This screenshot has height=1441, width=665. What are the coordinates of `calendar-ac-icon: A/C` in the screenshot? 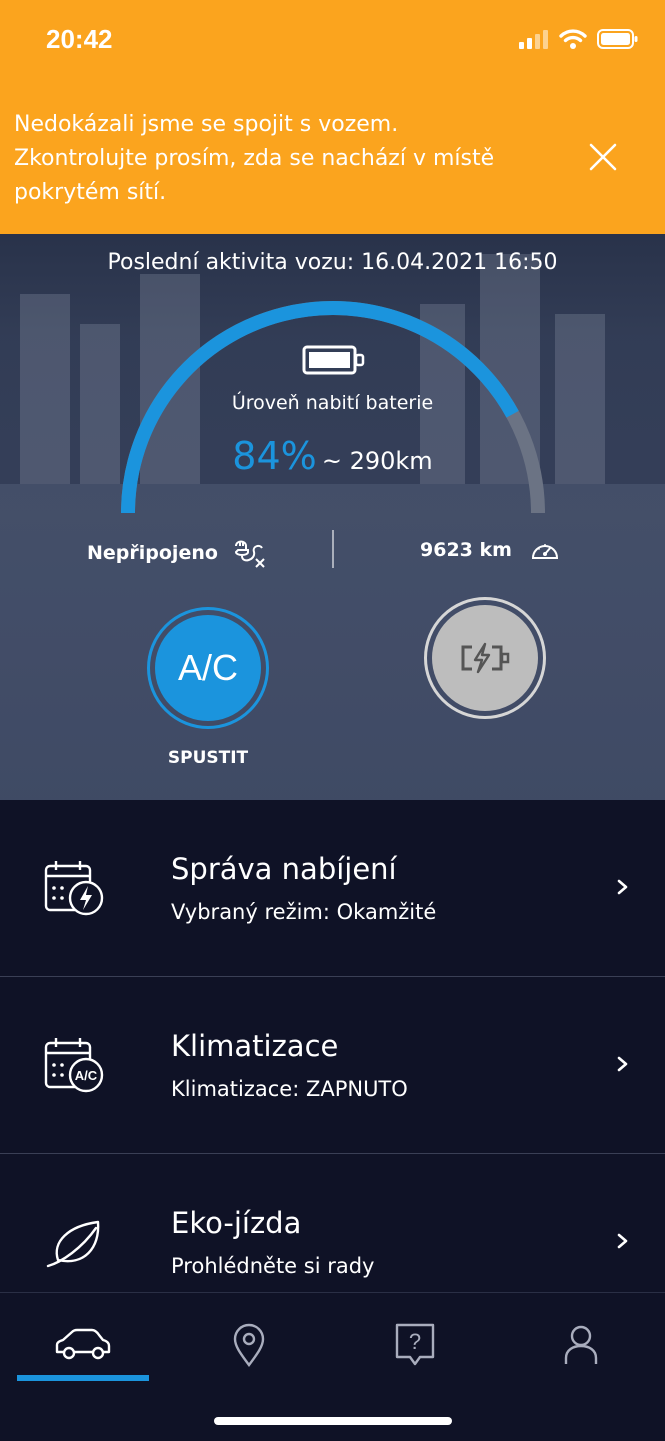 It's located at (74, 1065).